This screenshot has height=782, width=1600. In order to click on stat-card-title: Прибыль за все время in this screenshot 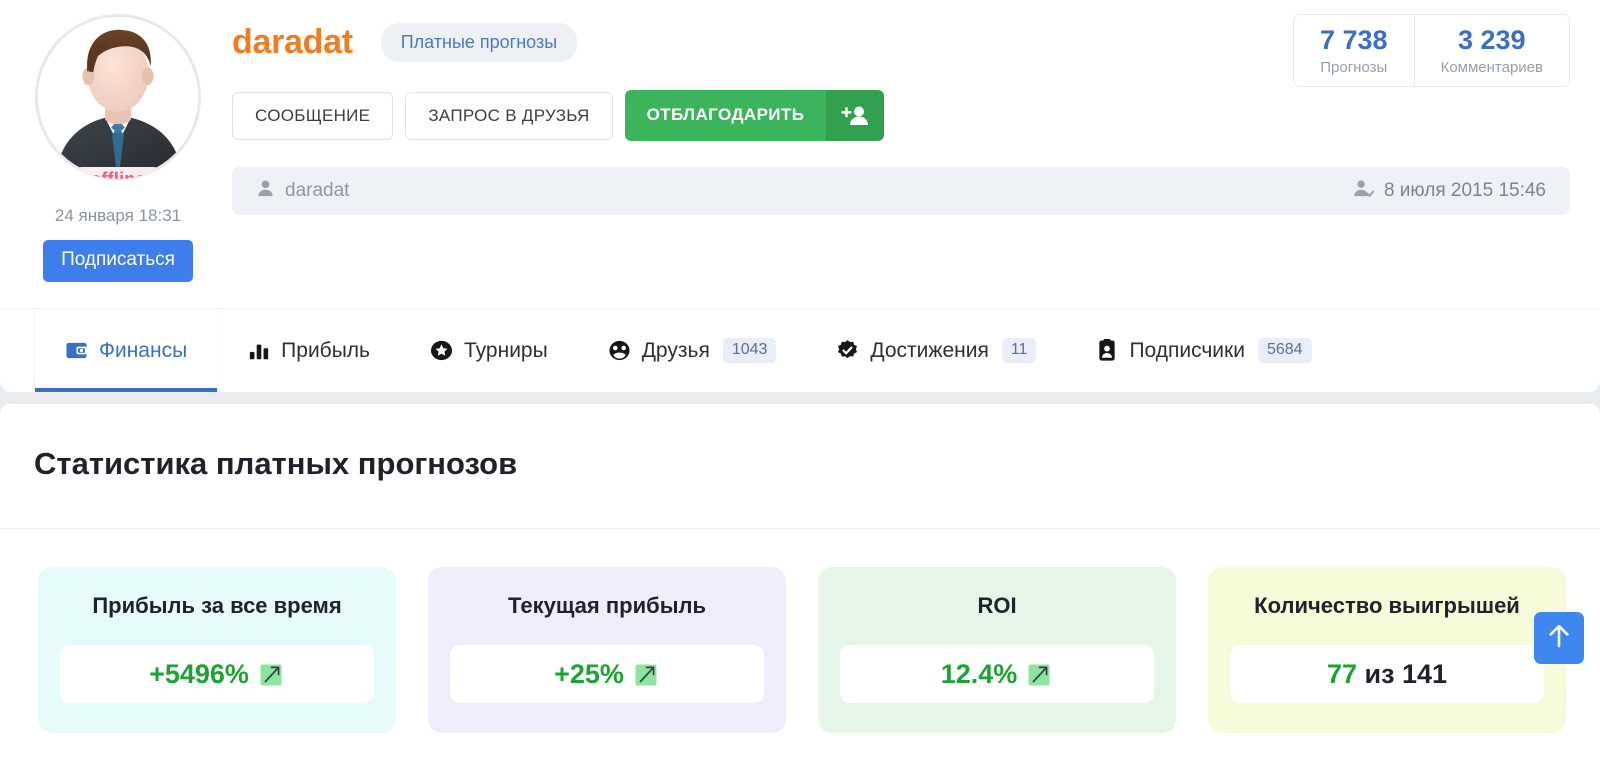, I will do `click(217, 605)`.